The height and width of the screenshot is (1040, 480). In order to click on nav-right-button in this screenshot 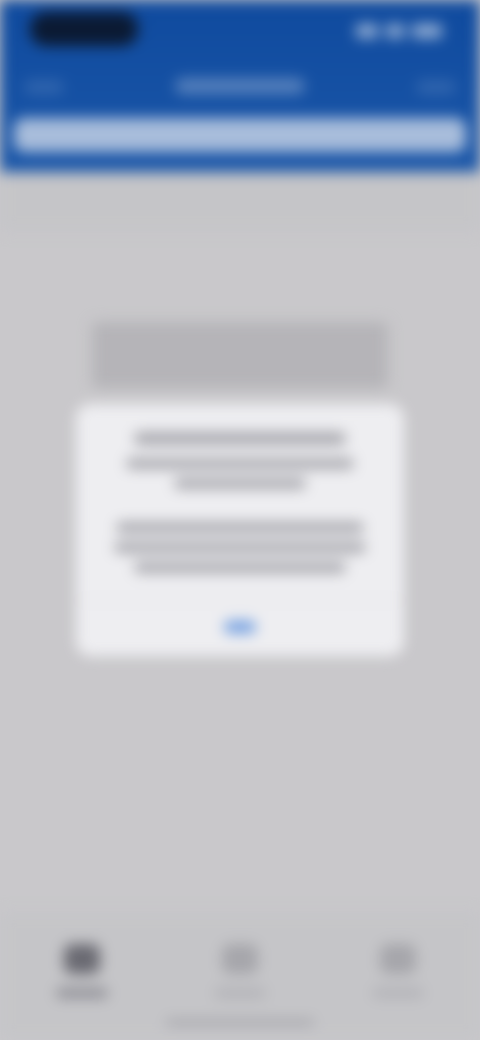, I will do `click(436, 87)`.